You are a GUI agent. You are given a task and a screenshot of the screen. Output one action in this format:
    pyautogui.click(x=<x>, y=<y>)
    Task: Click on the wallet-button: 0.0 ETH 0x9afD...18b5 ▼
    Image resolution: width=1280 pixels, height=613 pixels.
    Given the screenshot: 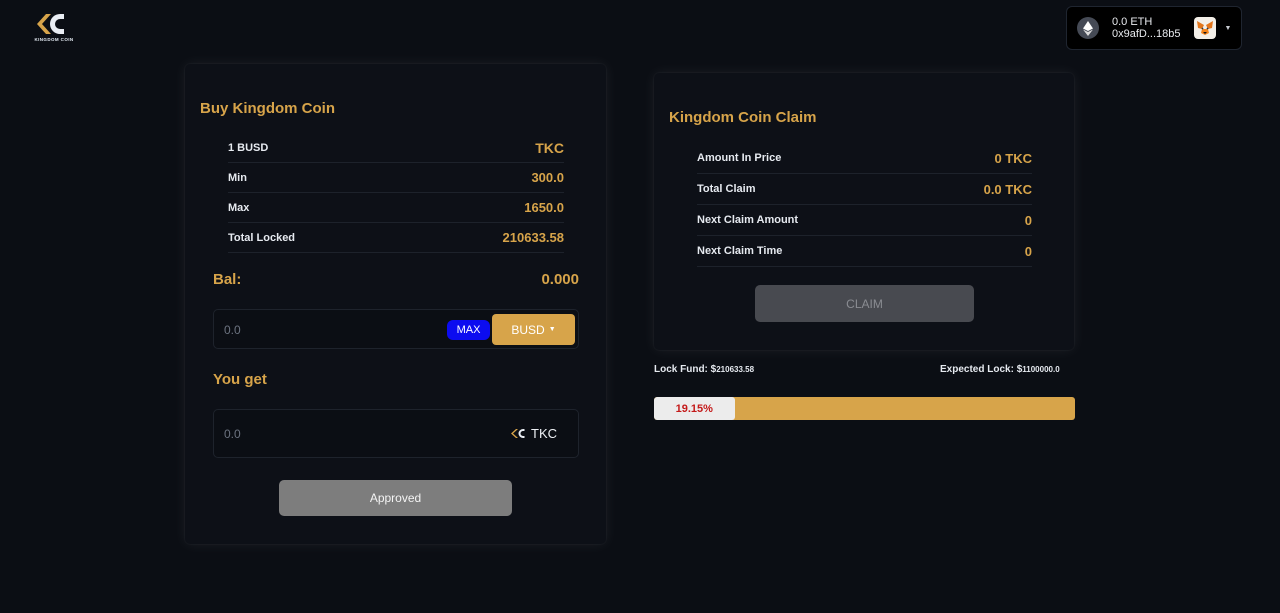 What is the action you would take?
    pyautogui.click(x=1154, y=28)
    